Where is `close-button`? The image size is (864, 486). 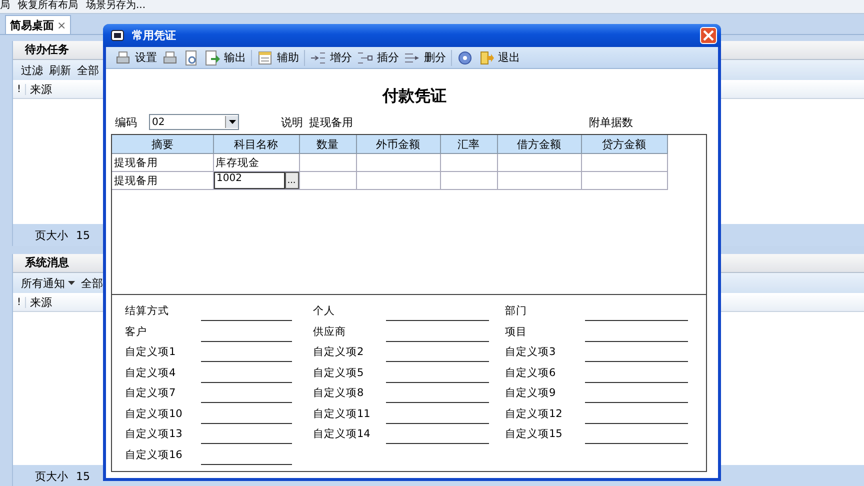 close-button is located at coordinates (708, 35).